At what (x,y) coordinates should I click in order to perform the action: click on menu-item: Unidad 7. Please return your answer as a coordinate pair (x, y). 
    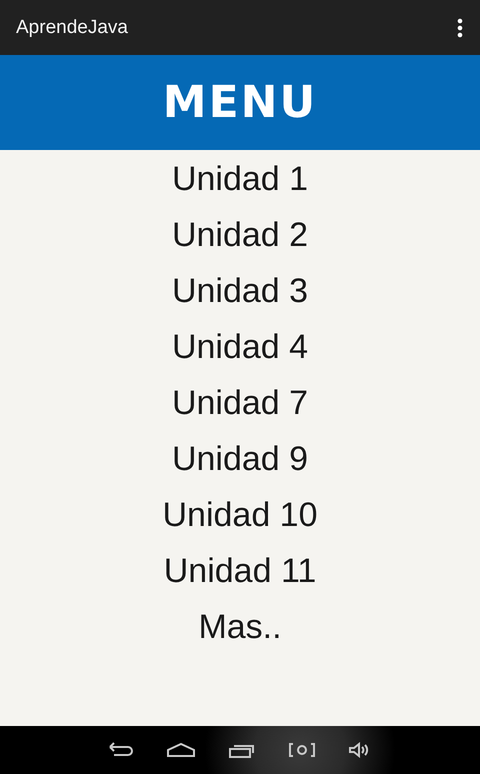
    Looking at the image, I should click on (240, 403).